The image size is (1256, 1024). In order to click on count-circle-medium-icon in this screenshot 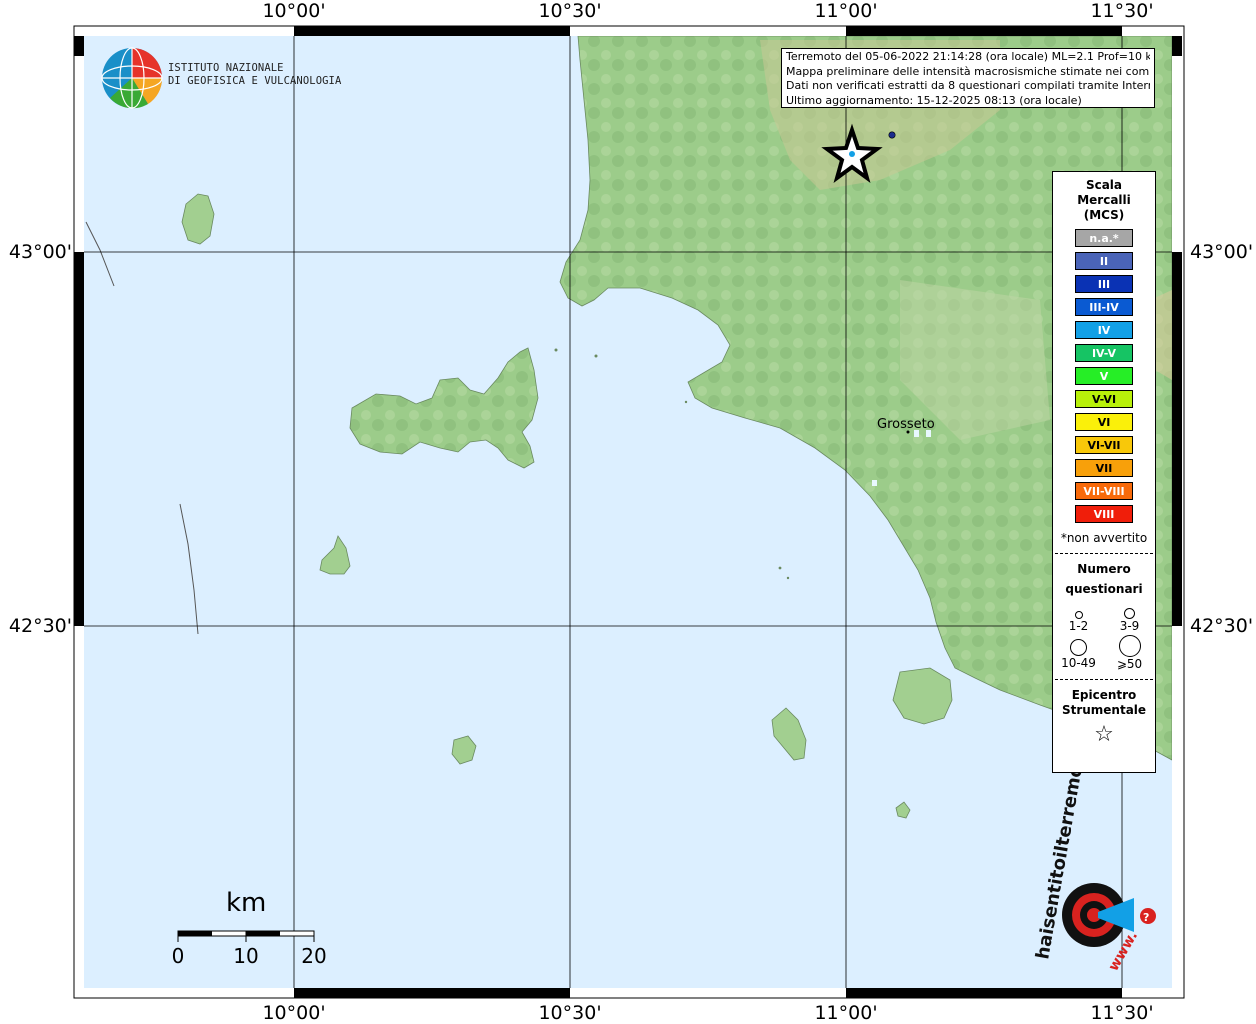, I will do `click(1129, 613)`.